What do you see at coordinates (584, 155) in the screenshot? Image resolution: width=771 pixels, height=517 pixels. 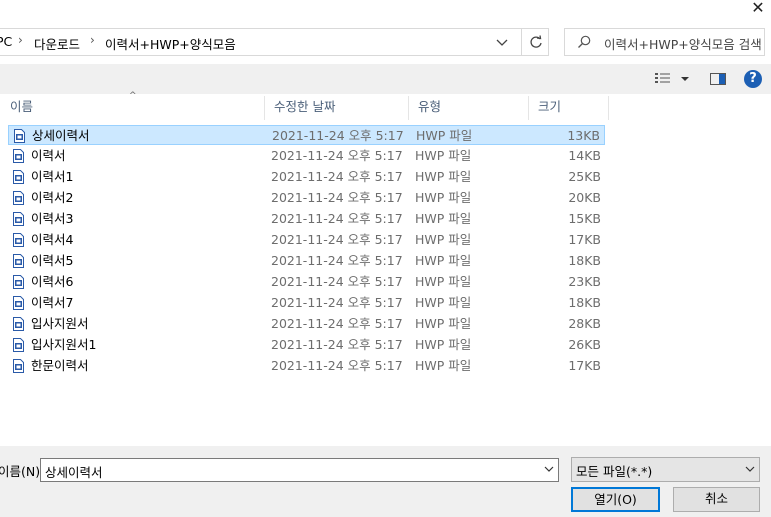 I see `file-size: 14KB` at bounding box center [584, 155].